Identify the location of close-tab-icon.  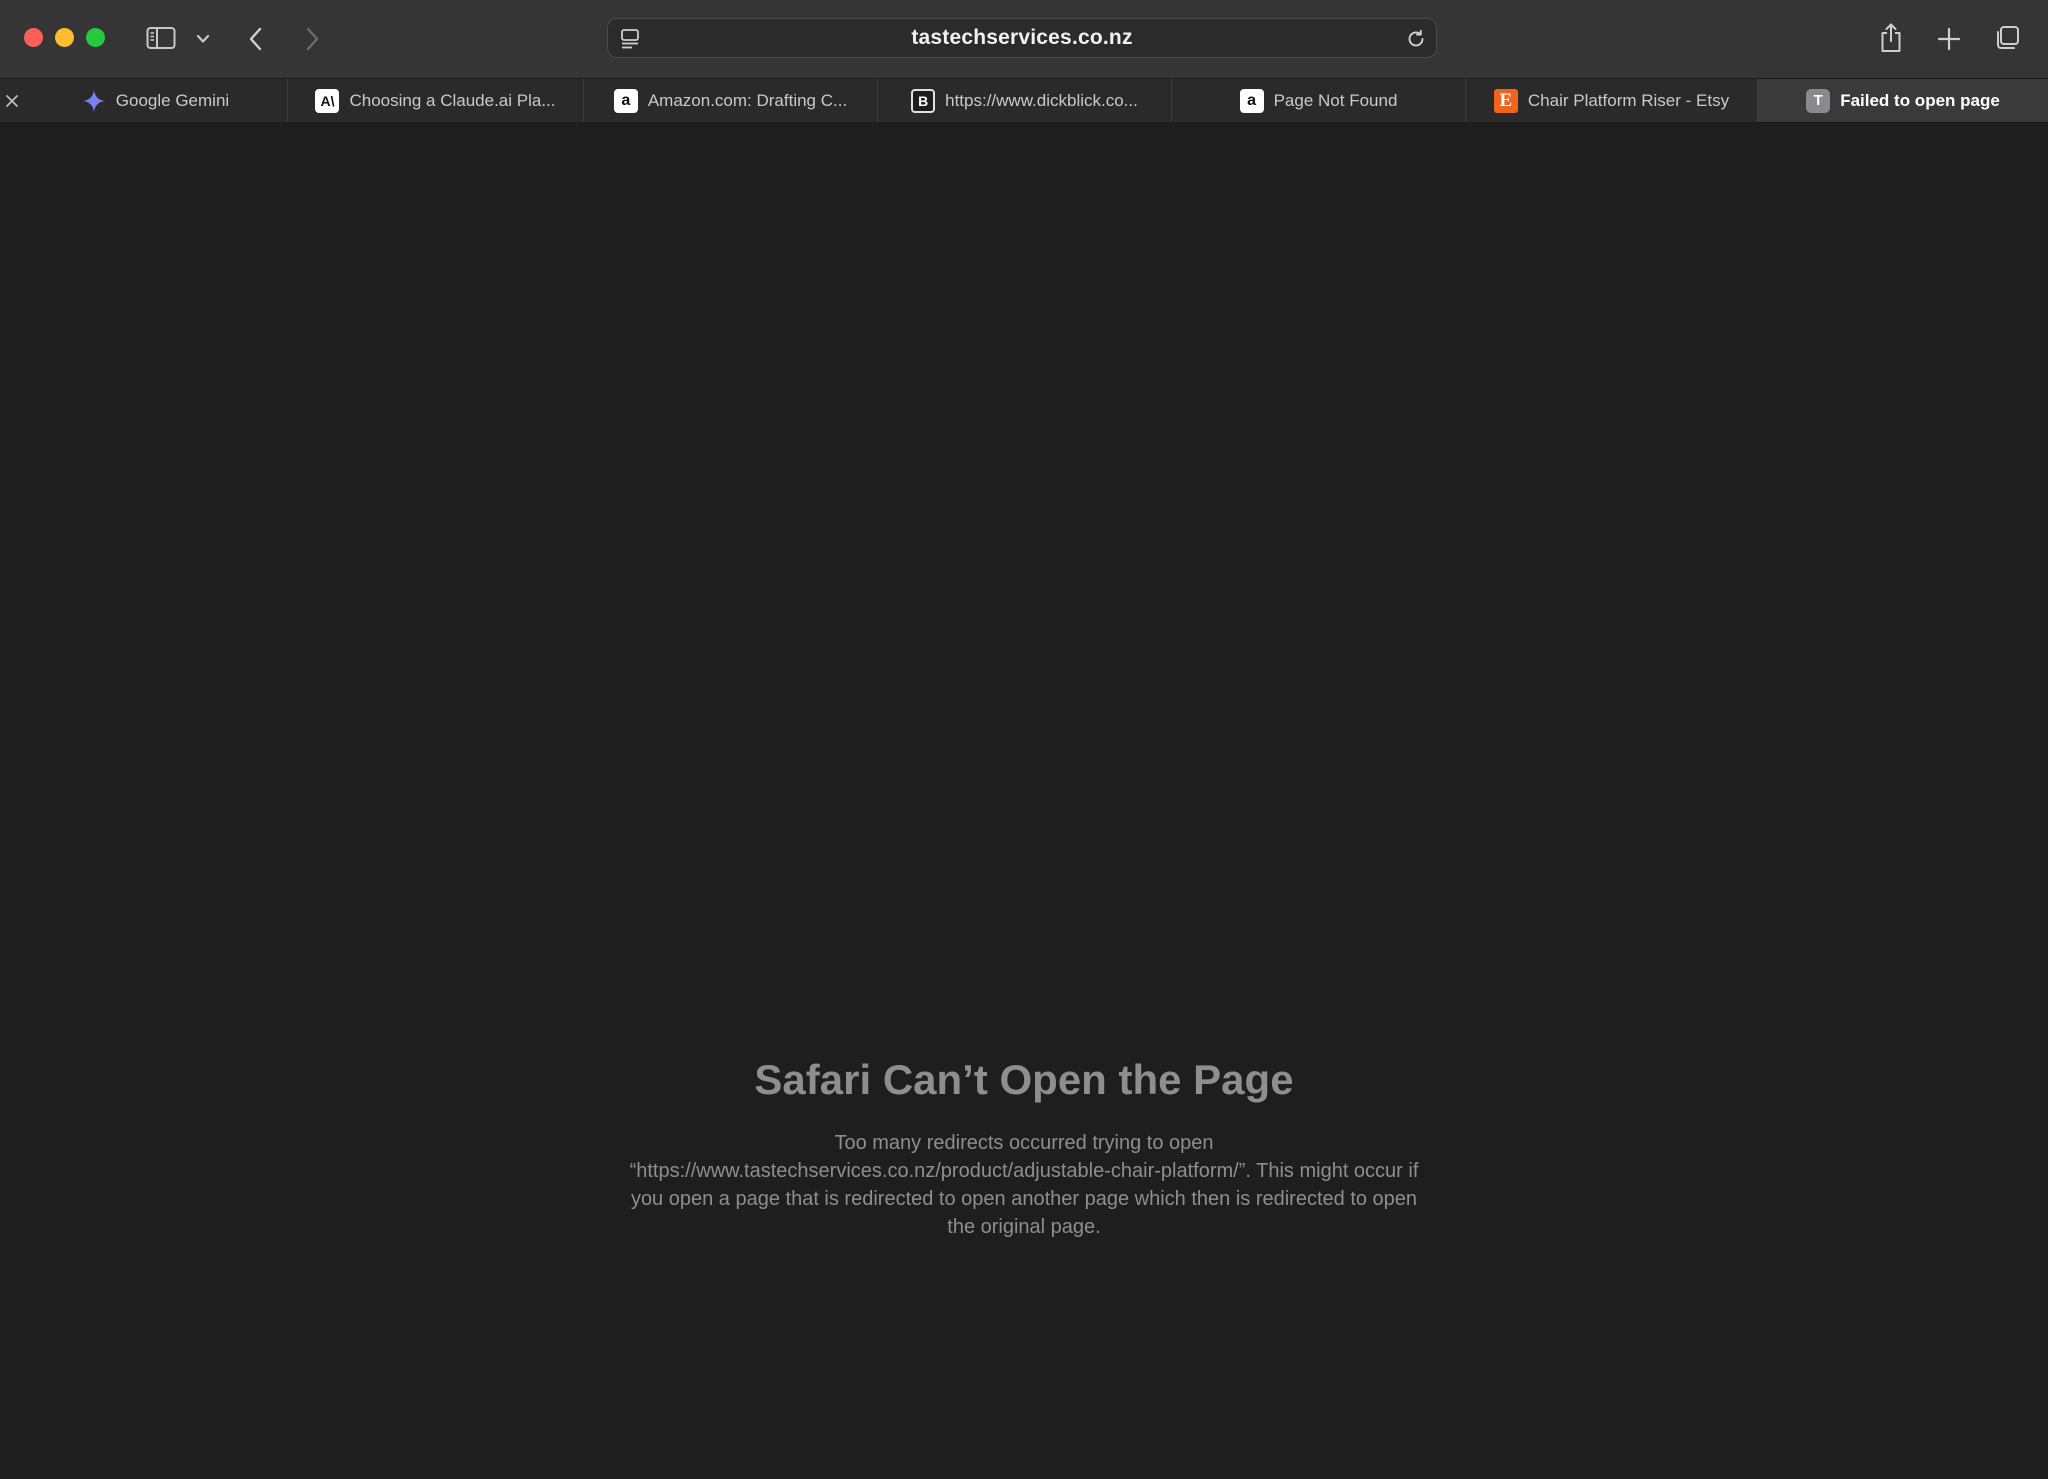
(12, 101).